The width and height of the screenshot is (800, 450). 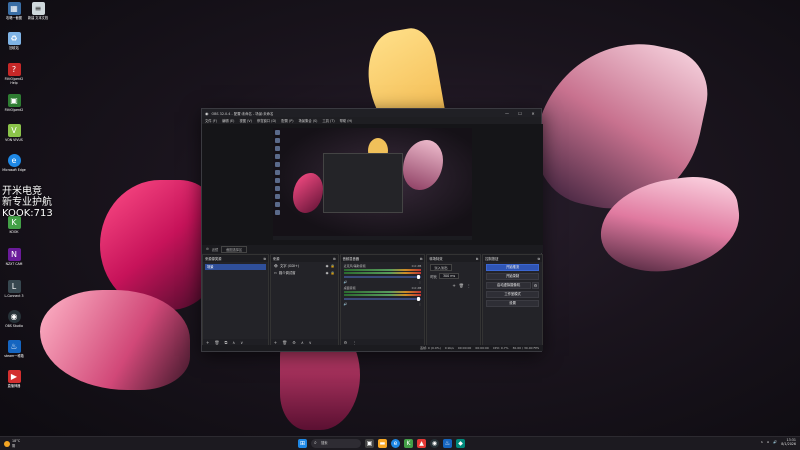 What do you see at coordinates (433, 276) in the screenshot?
I see `duration-label: 时长` at bounding box center [433, 276].